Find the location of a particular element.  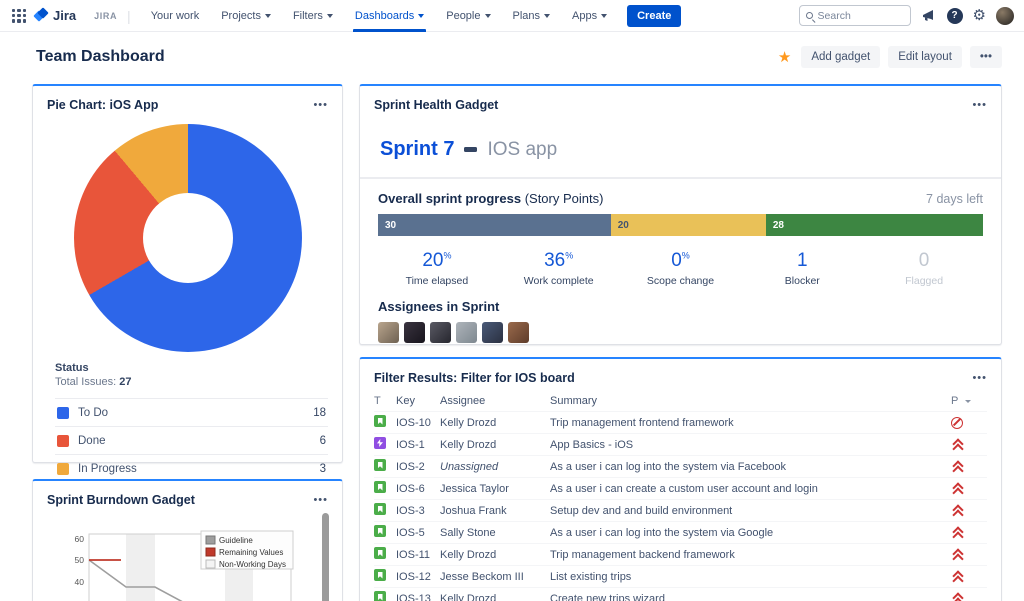

col-priority: P is located at coordinates (969, 401).